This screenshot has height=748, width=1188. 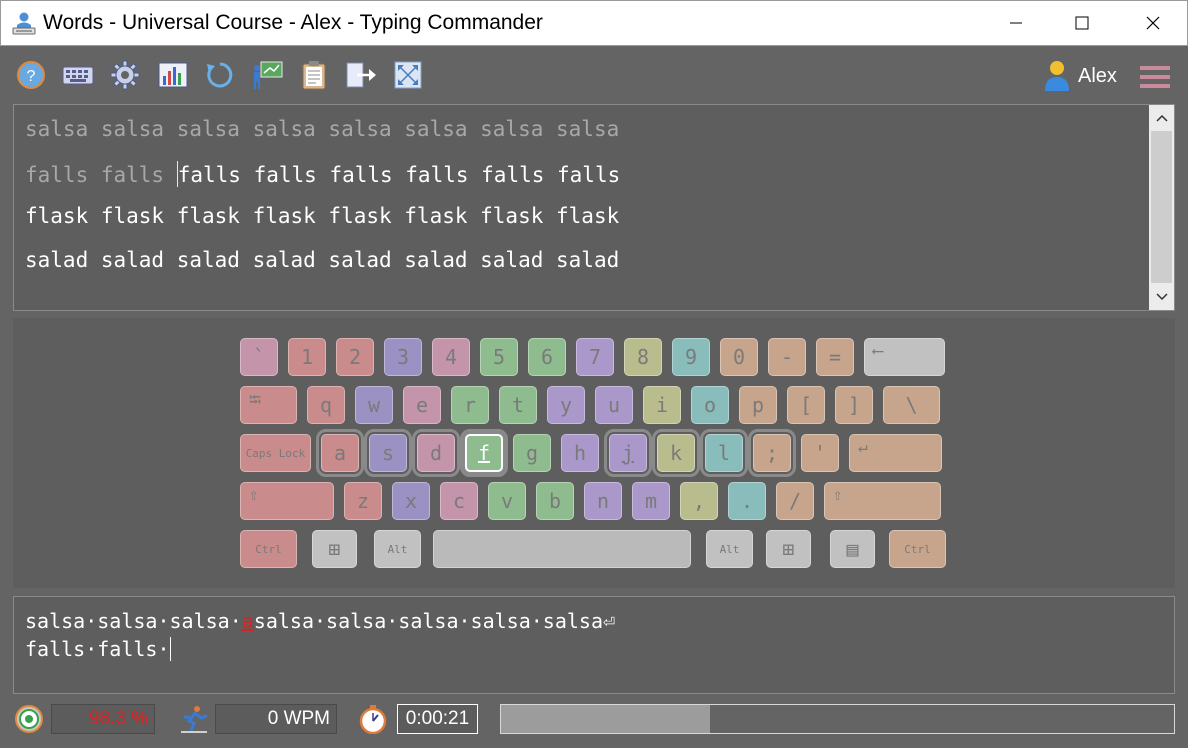 I want to click on key-label: b, so click(x=555, y=501).